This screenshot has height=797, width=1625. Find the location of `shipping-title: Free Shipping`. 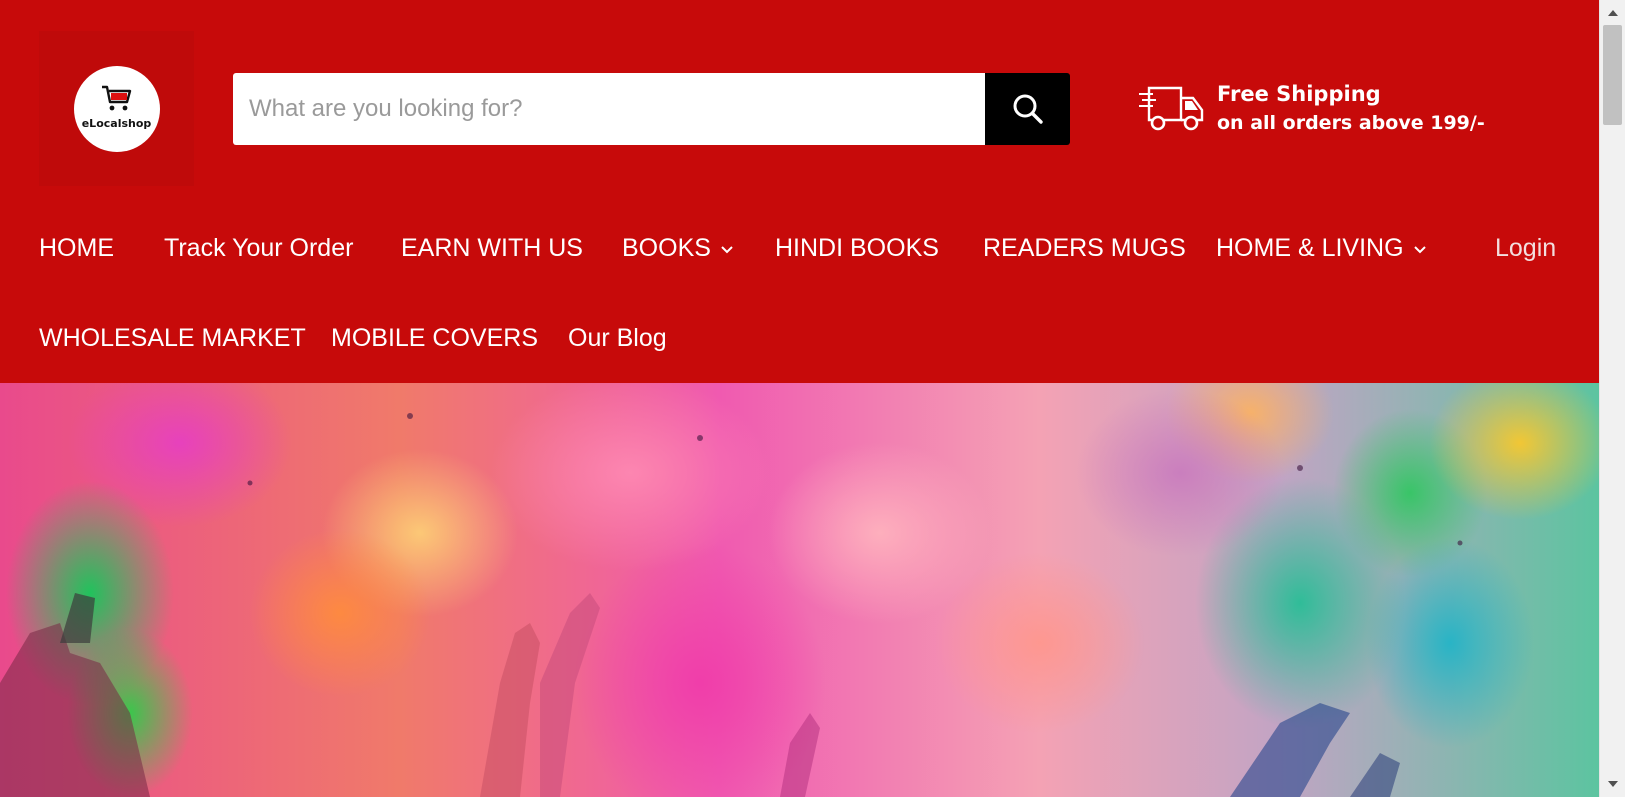

shipping-title: Free Shipping is located at coordinates (1299, 94).